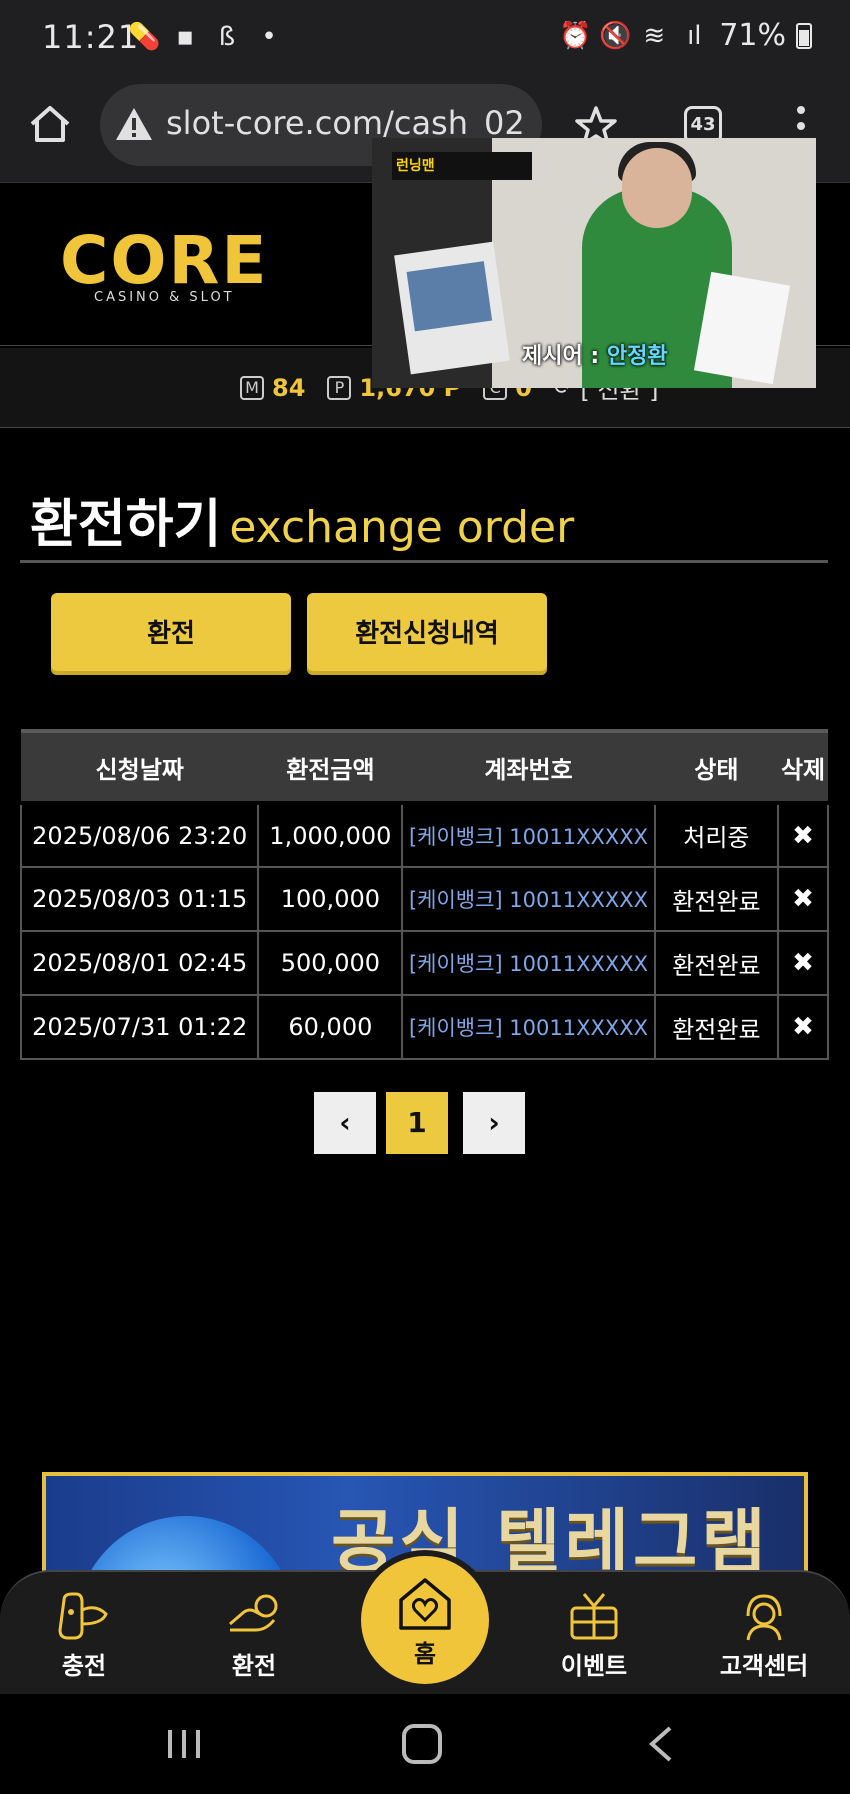 Image resolution: width=850 pixels, height=1794 pixels. I want to click on url-text: slot-core.com/cash_02_1, so click(354, 123).